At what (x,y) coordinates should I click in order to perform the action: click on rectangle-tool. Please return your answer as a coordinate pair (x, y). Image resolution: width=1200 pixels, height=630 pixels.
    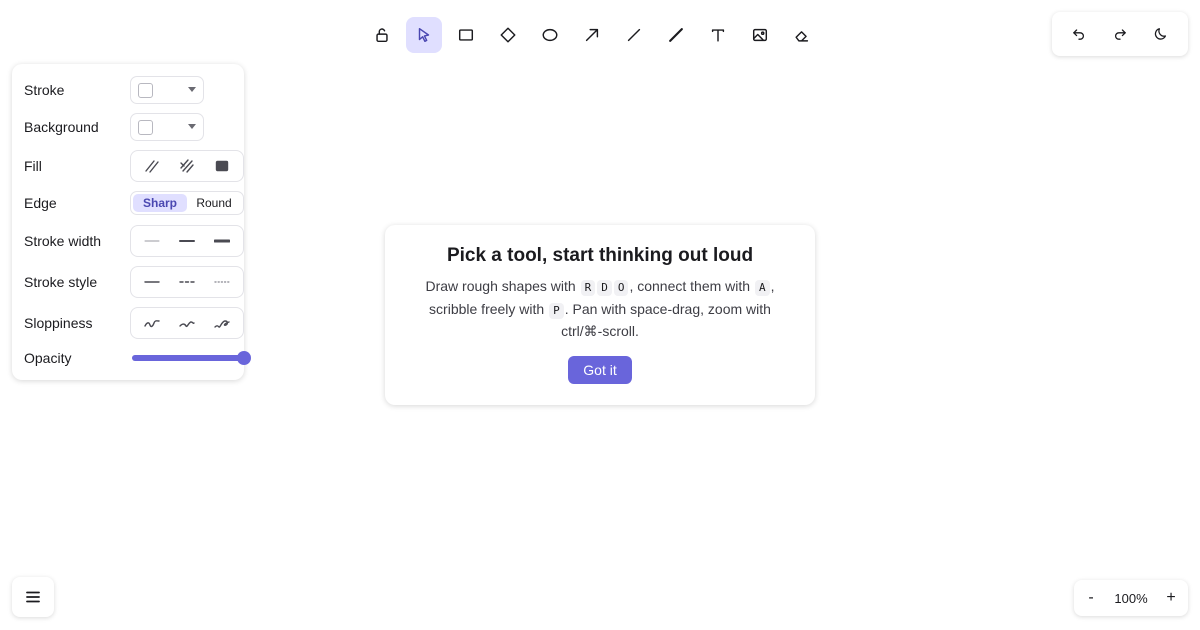
    Looking at the image, I should click on (466, 35).